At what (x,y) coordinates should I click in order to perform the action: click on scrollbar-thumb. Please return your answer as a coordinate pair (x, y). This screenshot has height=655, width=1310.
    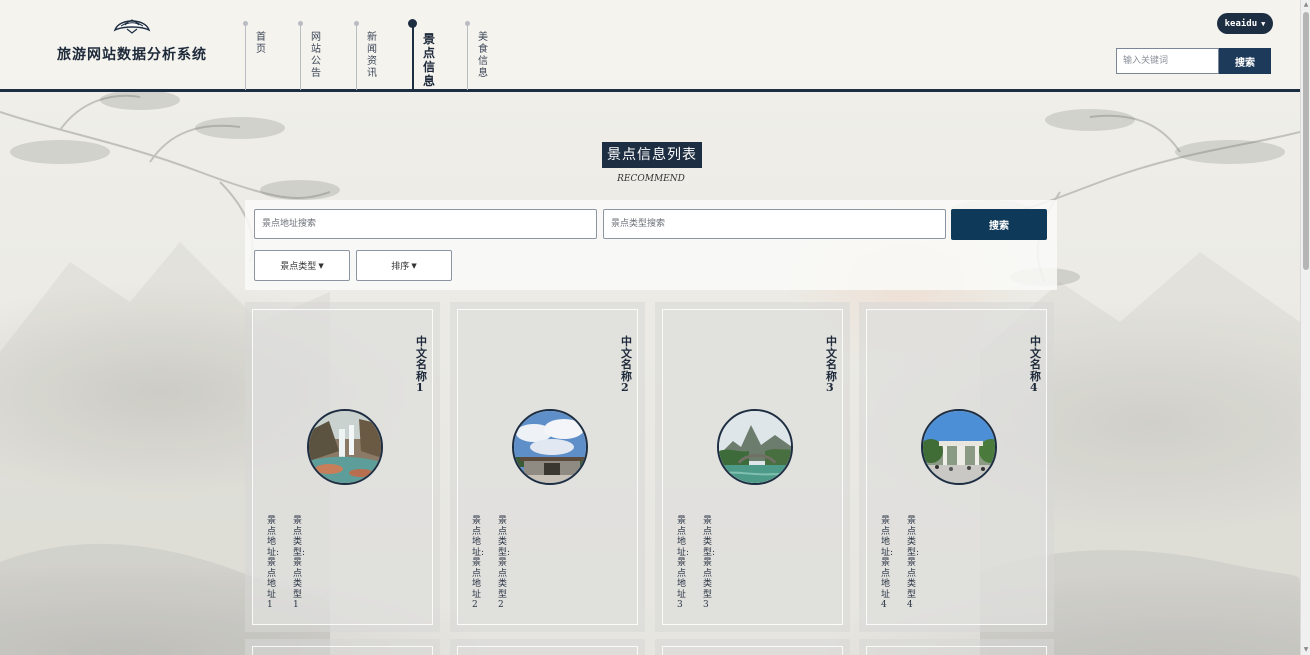
    Looking at the image, I should click on (1306, 141).